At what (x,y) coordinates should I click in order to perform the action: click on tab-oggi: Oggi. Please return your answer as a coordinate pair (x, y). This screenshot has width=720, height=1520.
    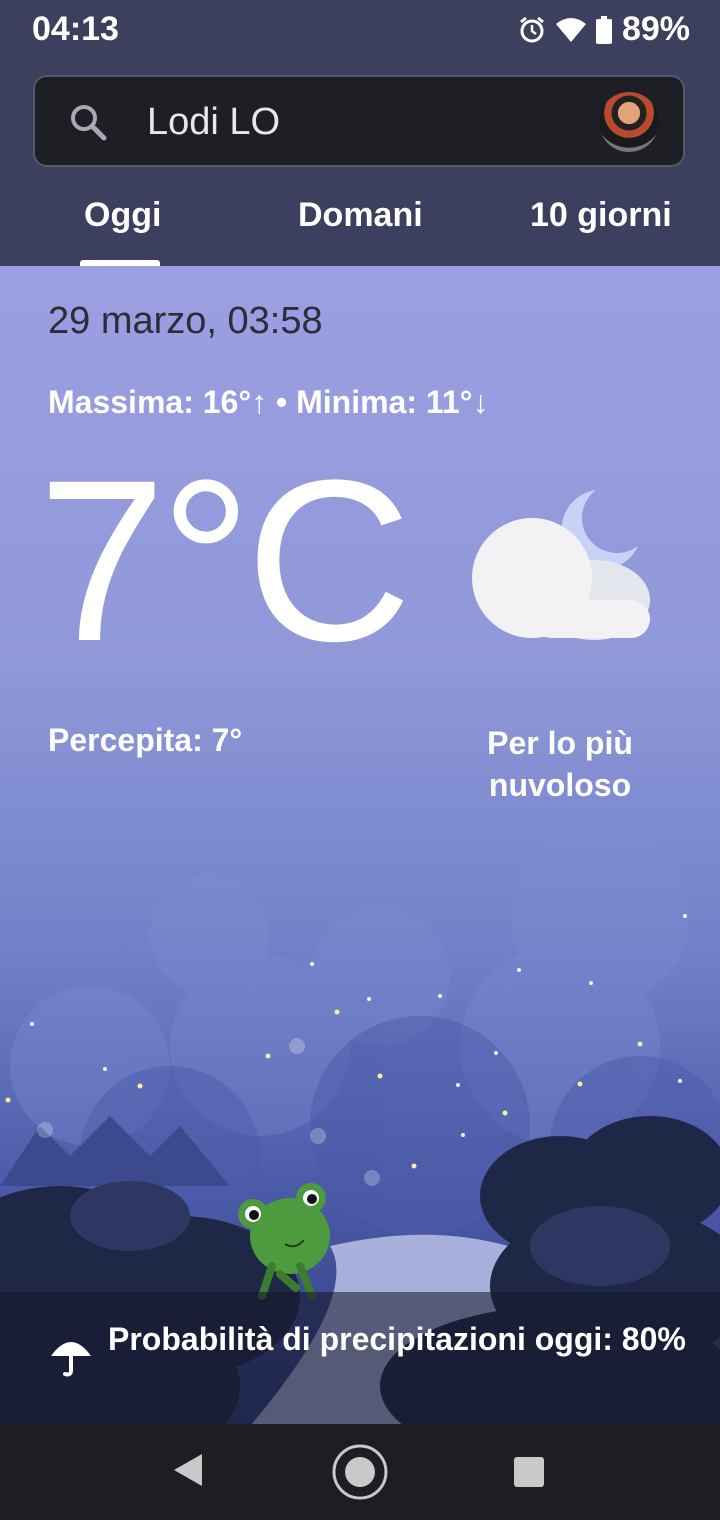
    Looking at the image, I should click on (122, 215).